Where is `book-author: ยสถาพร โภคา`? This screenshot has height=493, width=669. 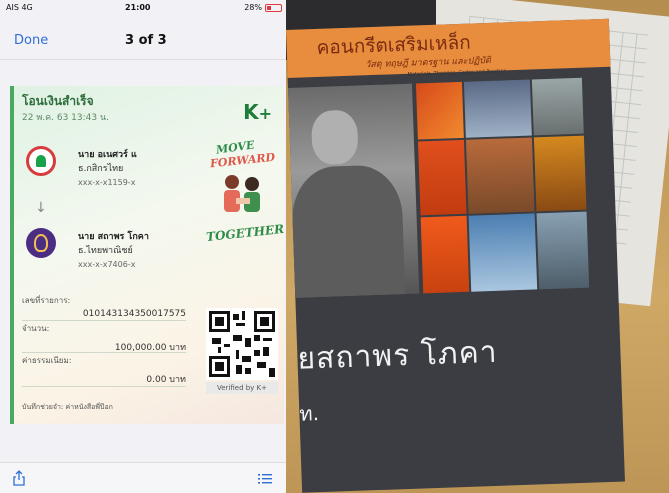
book-author: ยสถาพร โภคา is located at coordinates (397, 355).